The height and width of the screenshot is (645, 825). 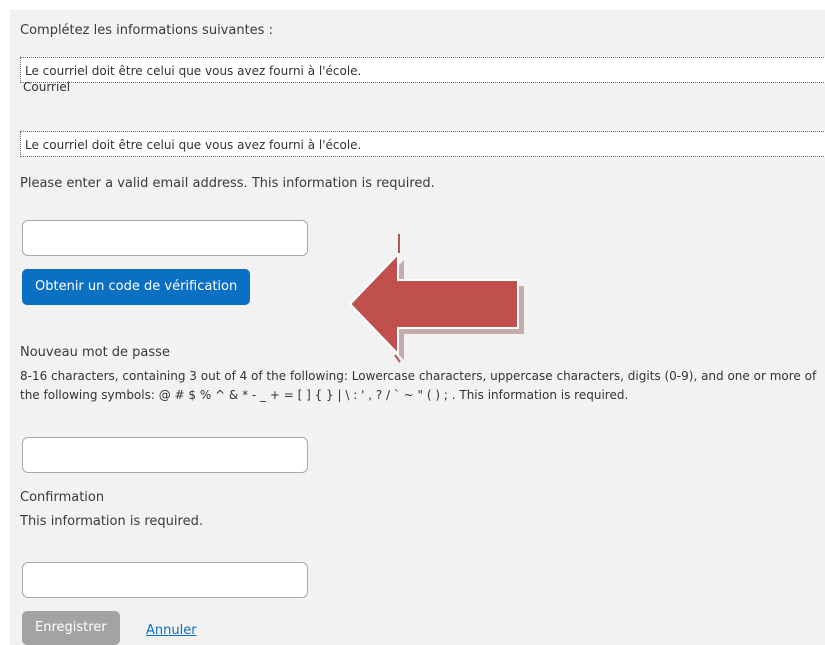 What do you see at coordinates (111, 521) in the screenshot?
I see `confirm-required-message: This information is required.` at bounding box center [111, 521].